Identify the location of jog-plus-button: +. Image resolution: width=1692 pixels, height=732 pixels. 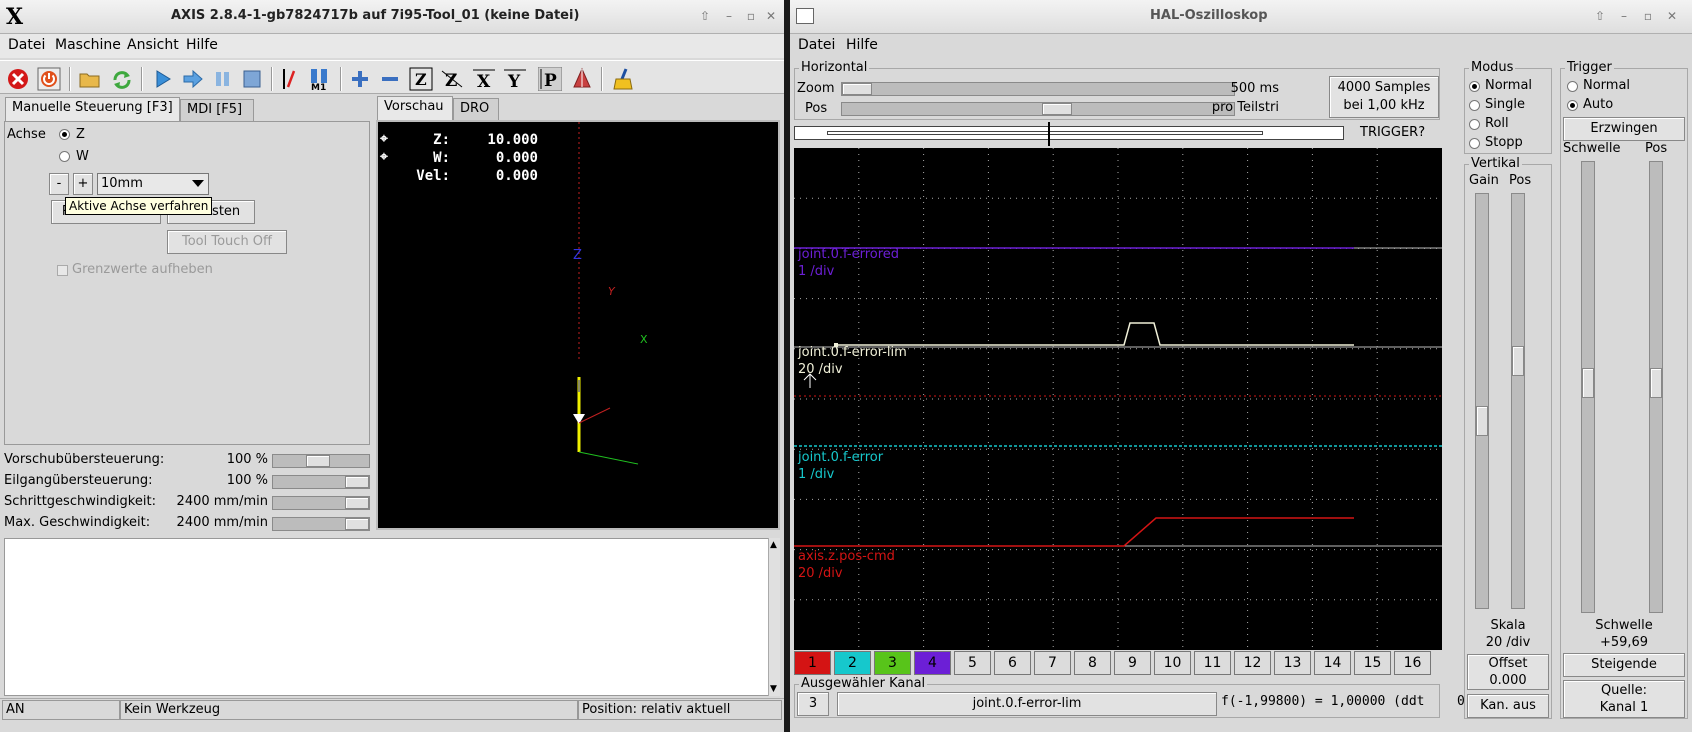
(83, 184).